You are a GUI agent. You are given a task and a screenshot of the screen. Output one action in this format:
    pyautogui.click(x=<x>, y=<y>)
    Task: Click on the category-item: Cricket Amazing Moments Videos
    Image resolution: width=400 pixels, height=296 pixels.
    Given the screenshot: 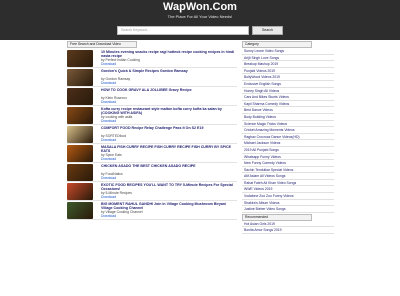 What is the action you would take?
    pyautogui.click(x=288, y=130)
    